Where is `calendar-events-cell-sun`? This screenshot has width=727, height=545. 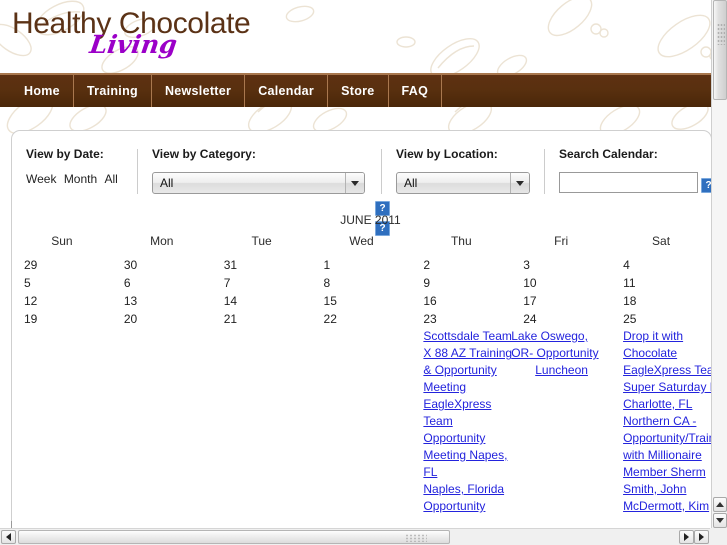
calendar-events-cell-sun is located at coordinates (62, 421).